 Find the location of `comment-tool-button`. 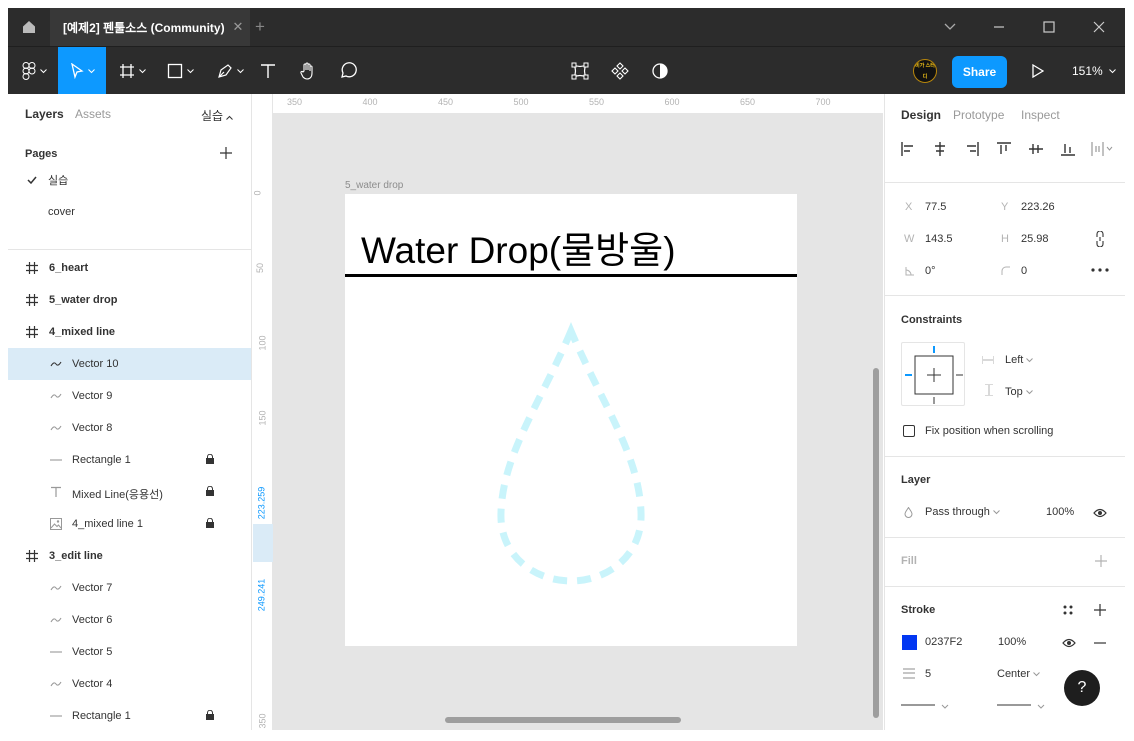

comment-tool-button is located at coordinates (348, 71).